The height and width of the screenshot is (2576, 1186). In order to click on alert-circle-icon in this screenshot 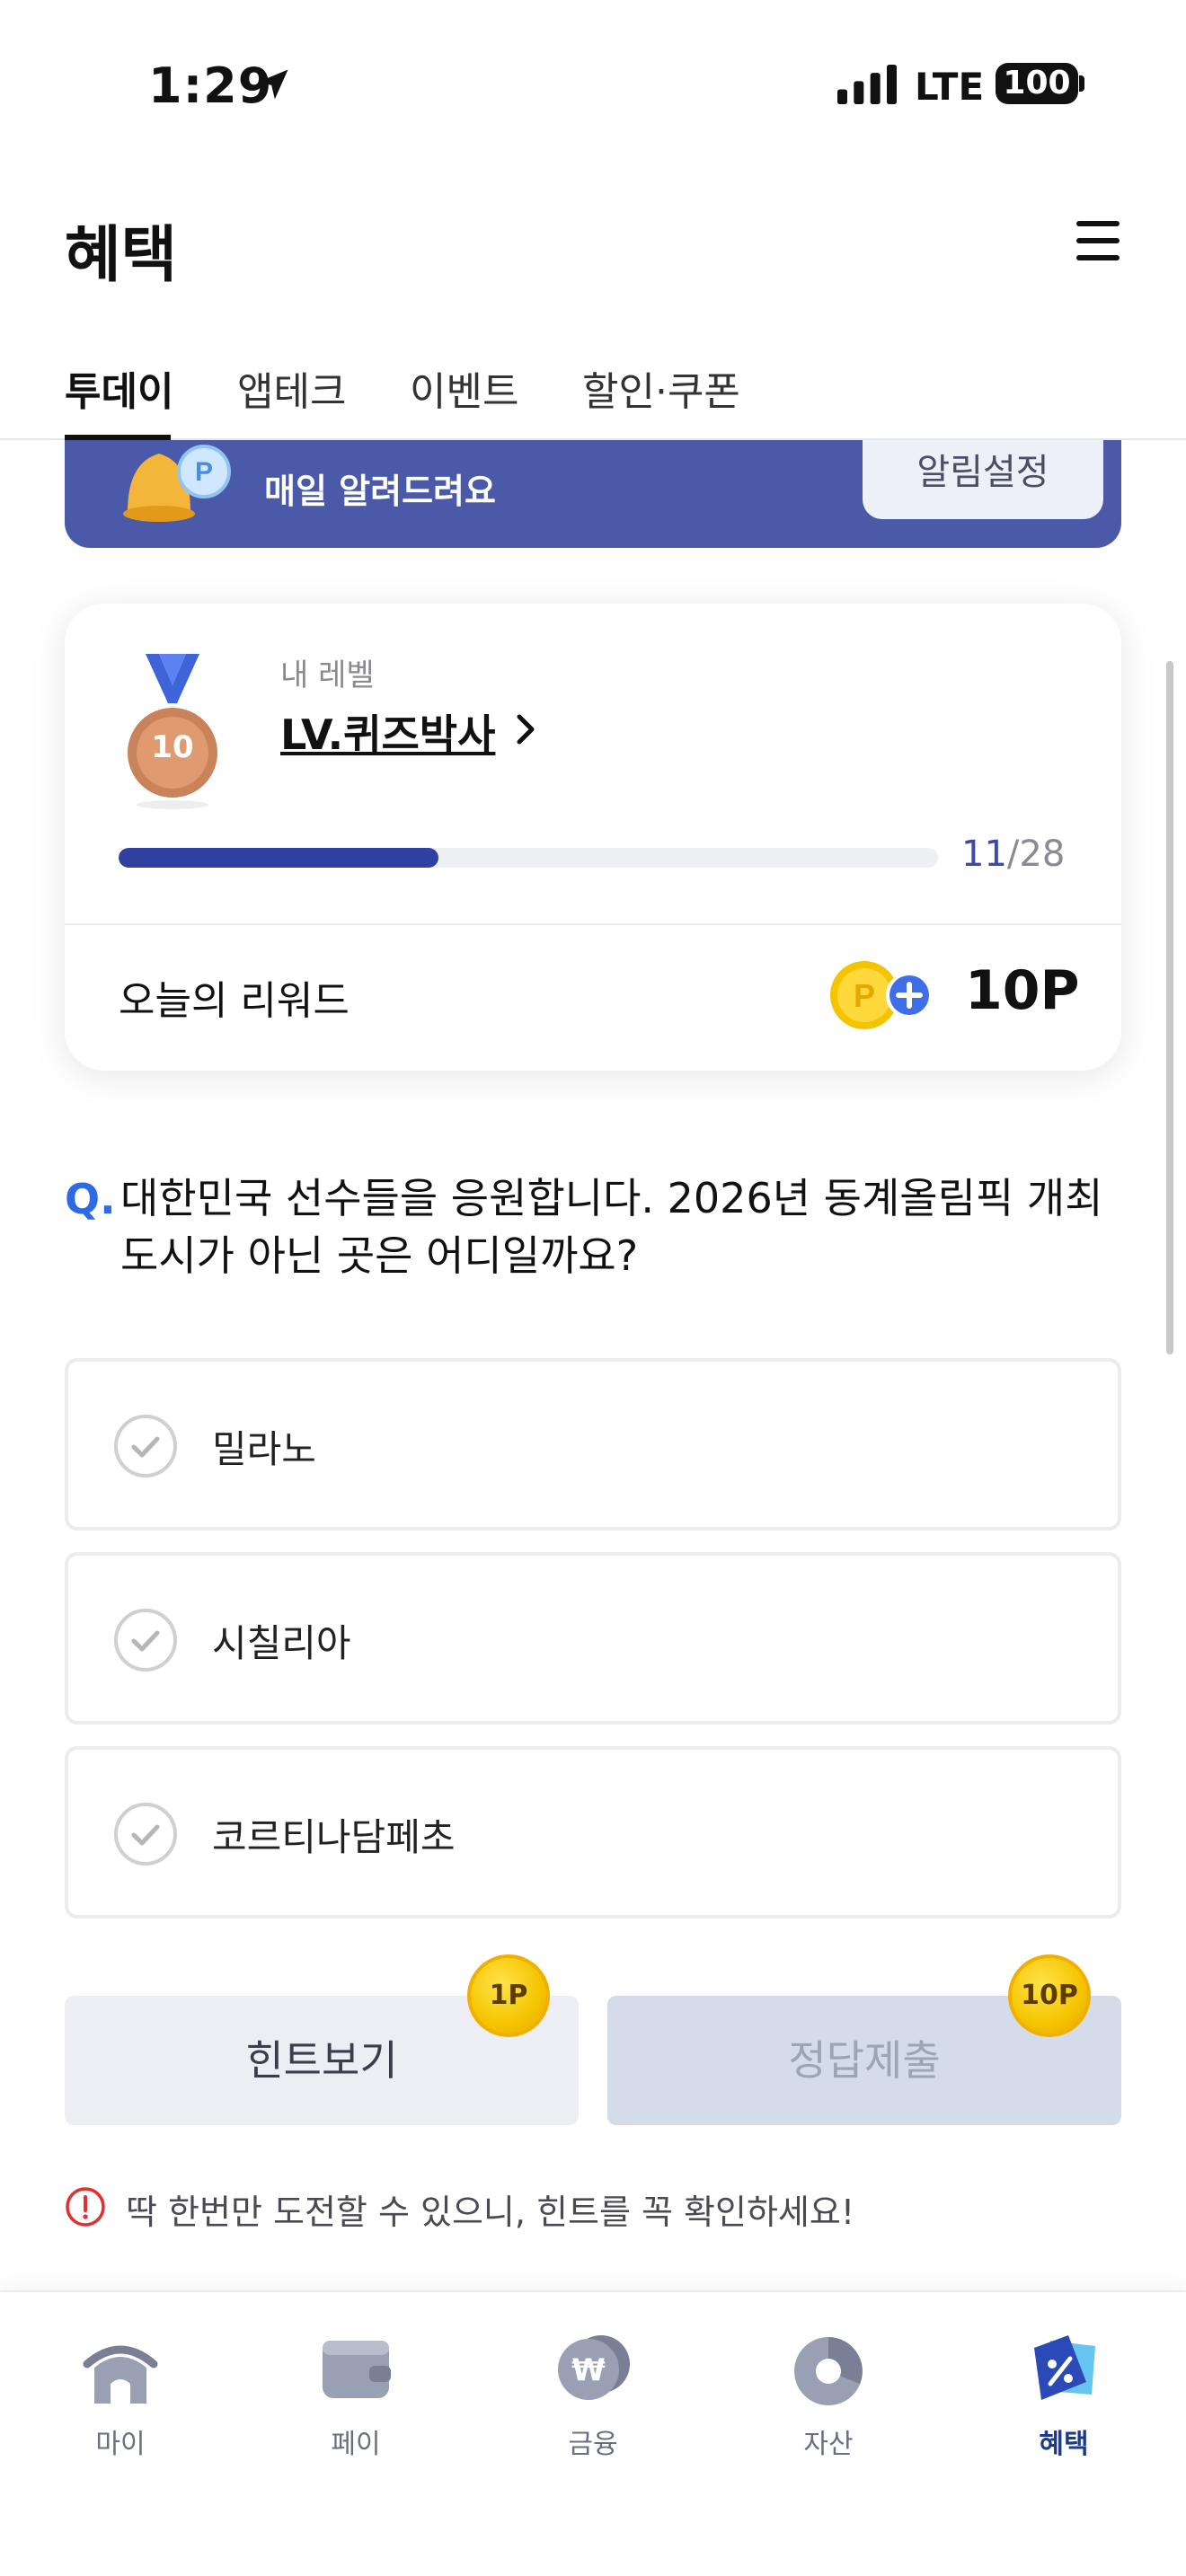, I will do `click(85, 2207)`.